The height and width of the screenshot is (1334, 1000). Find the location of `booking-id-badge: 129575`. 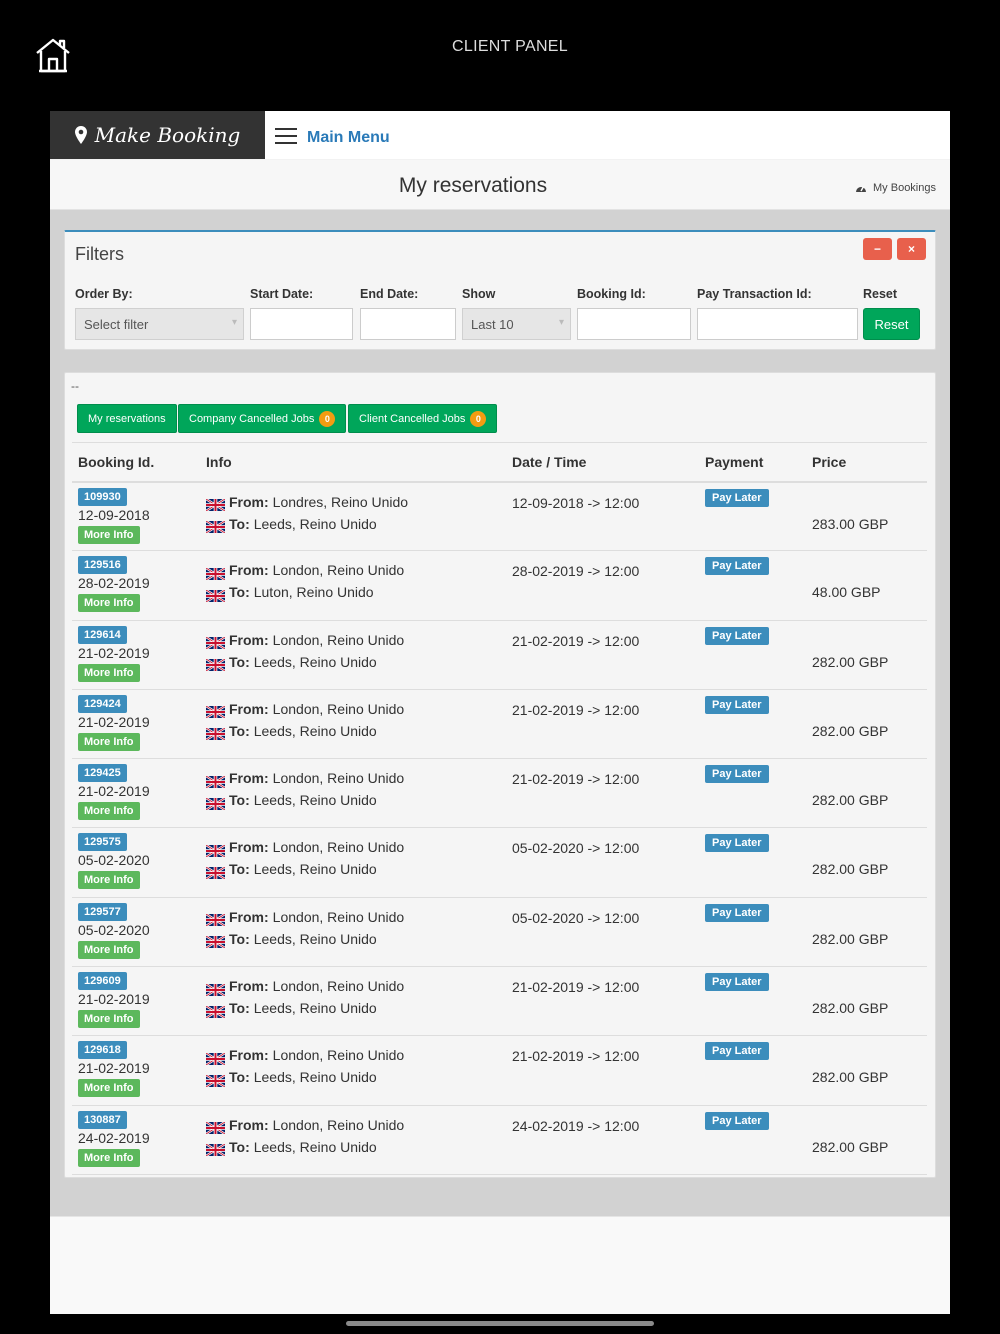

booking-id-badge: 129575 is located at coordinates (102, 842).